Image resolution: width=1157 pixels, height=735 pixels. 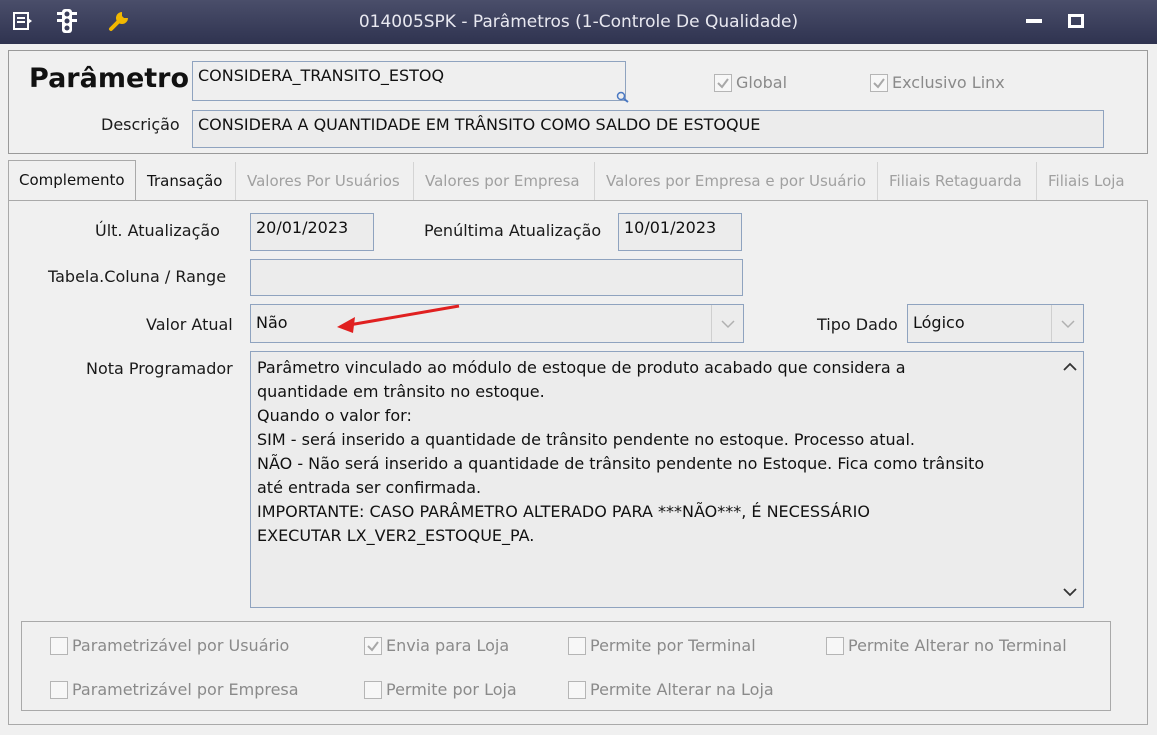 I want to click on tabela-coluna-label: Tabela.Coluna / Range, so click(x=137, y=276).